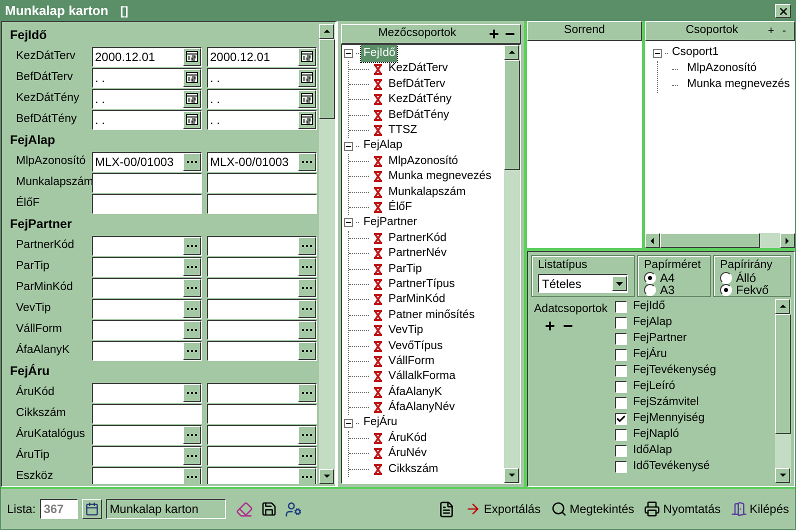  Describe the element at coordinates (583, 283) in the screenshot. I see `list-type-dropdown: Tételes` at that location.